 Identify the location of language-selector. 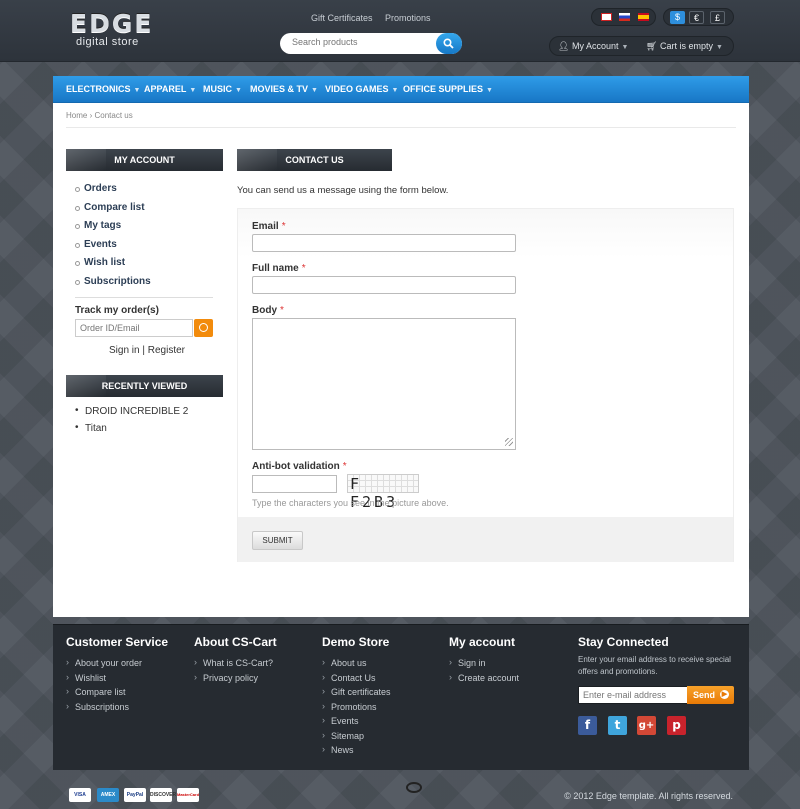
(623, 17).